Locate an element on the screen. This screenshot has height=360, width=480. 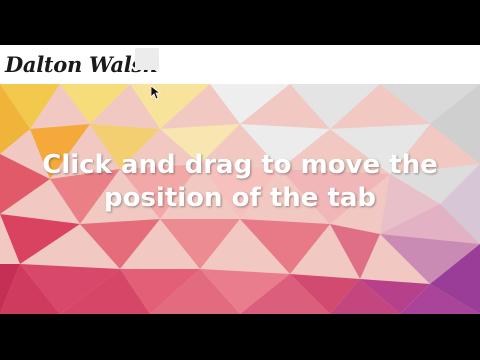
letterbox-top is located at coordinates (240, 22).